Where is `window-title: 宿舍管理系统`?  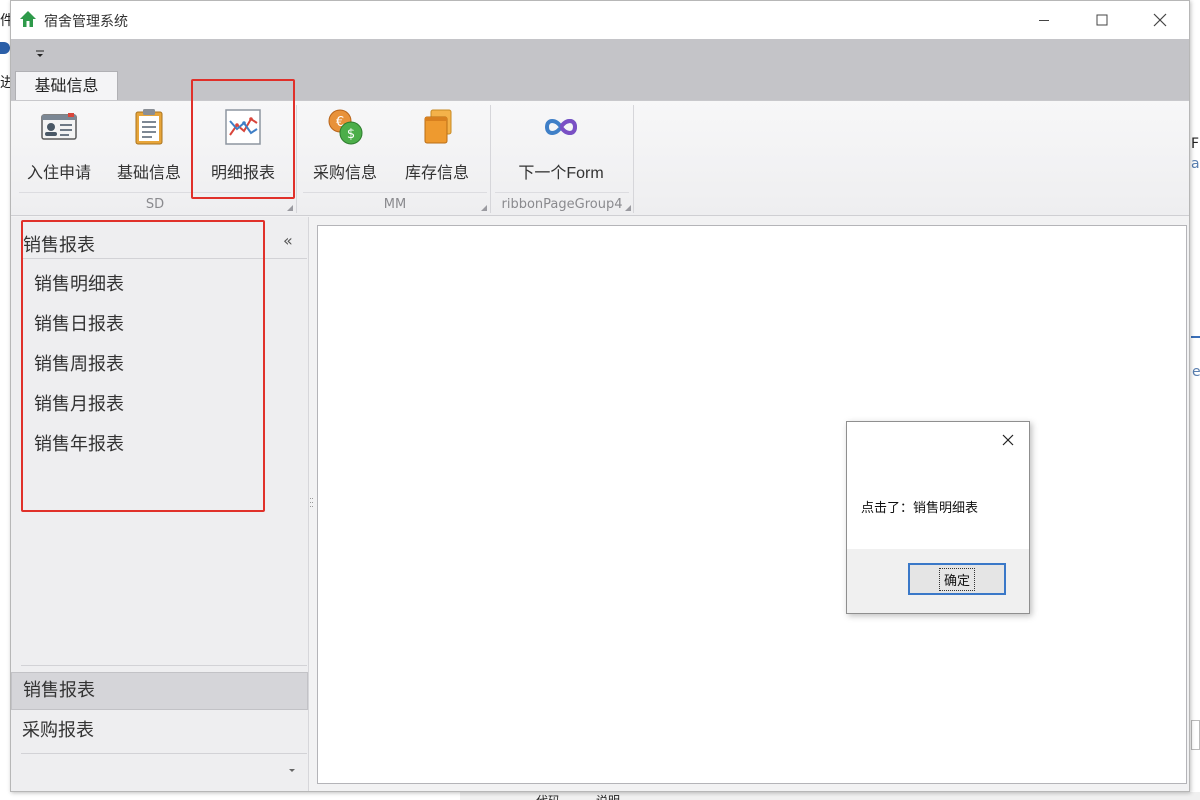
window-title: 宿舍管理系统 is located at coordinates (86, 22).